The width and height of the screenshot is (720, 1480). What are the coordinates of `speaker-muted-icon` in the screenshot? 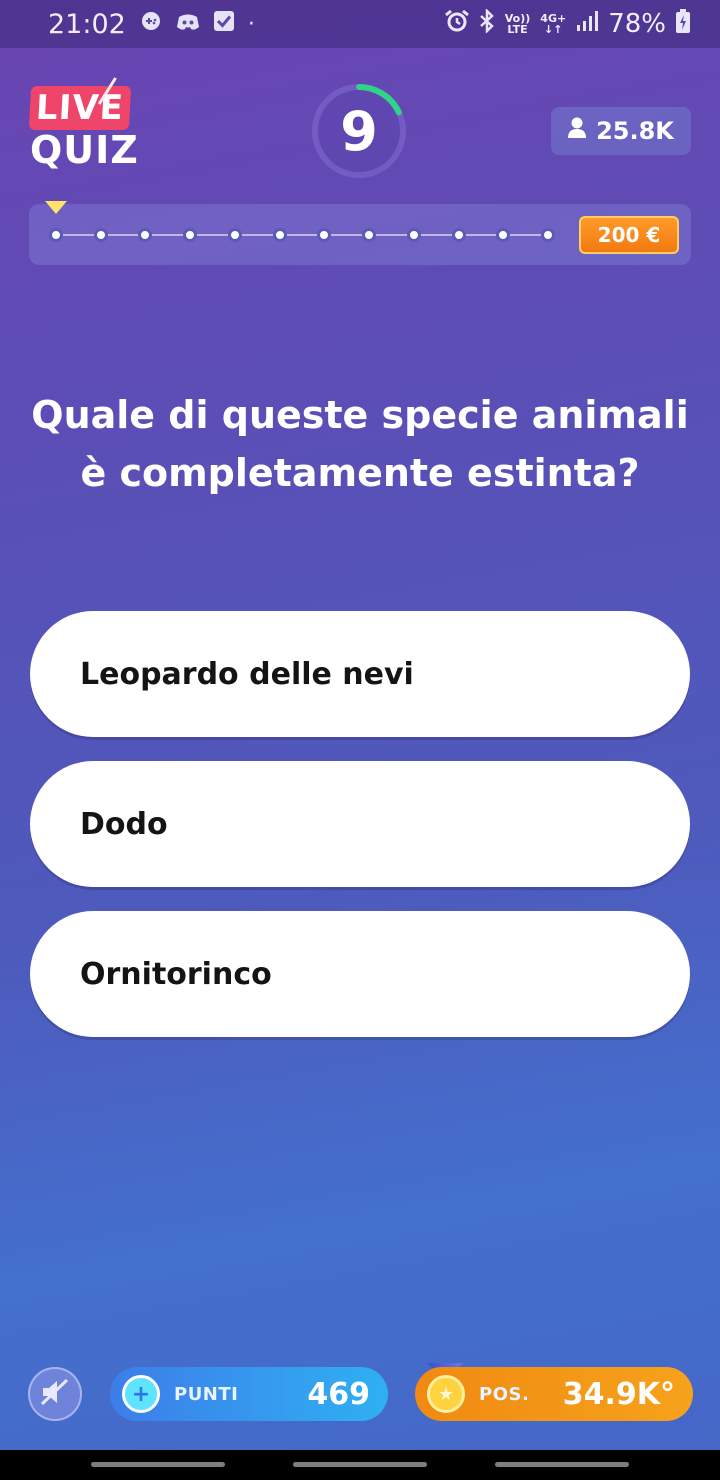 It's located at (55, 1394).